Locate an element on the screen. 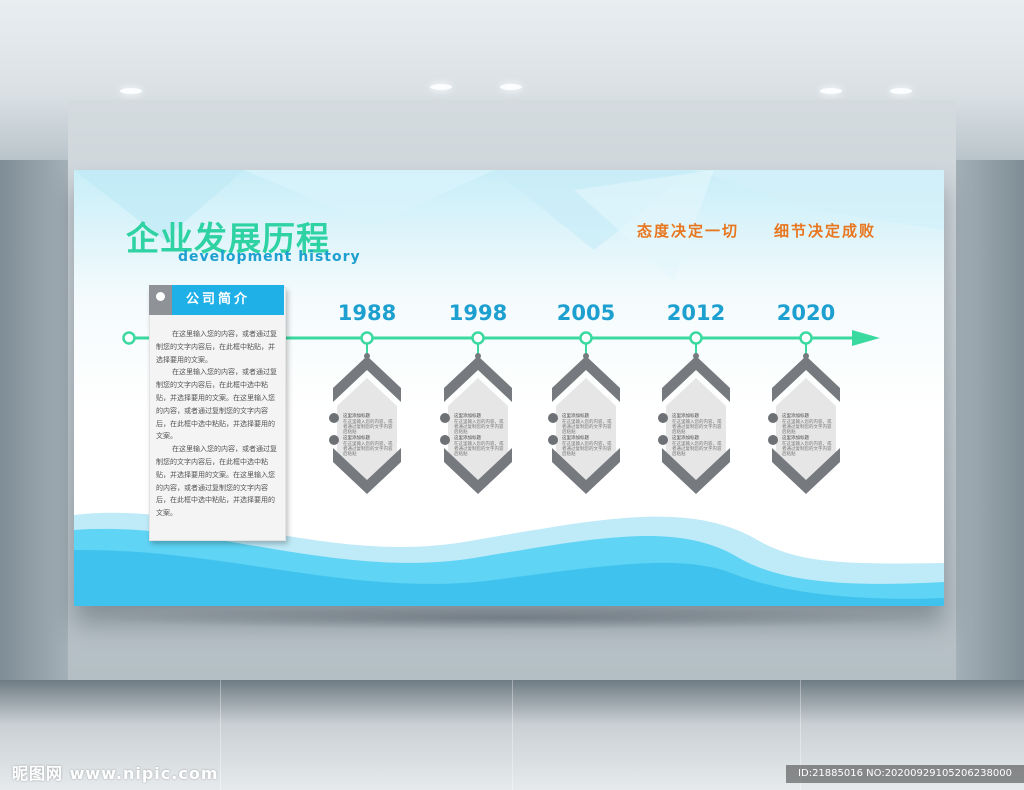 The width and height of the screenshot is (1024, 790). company-intro-tab: 公司简介 is located at coordinates (228, 300).